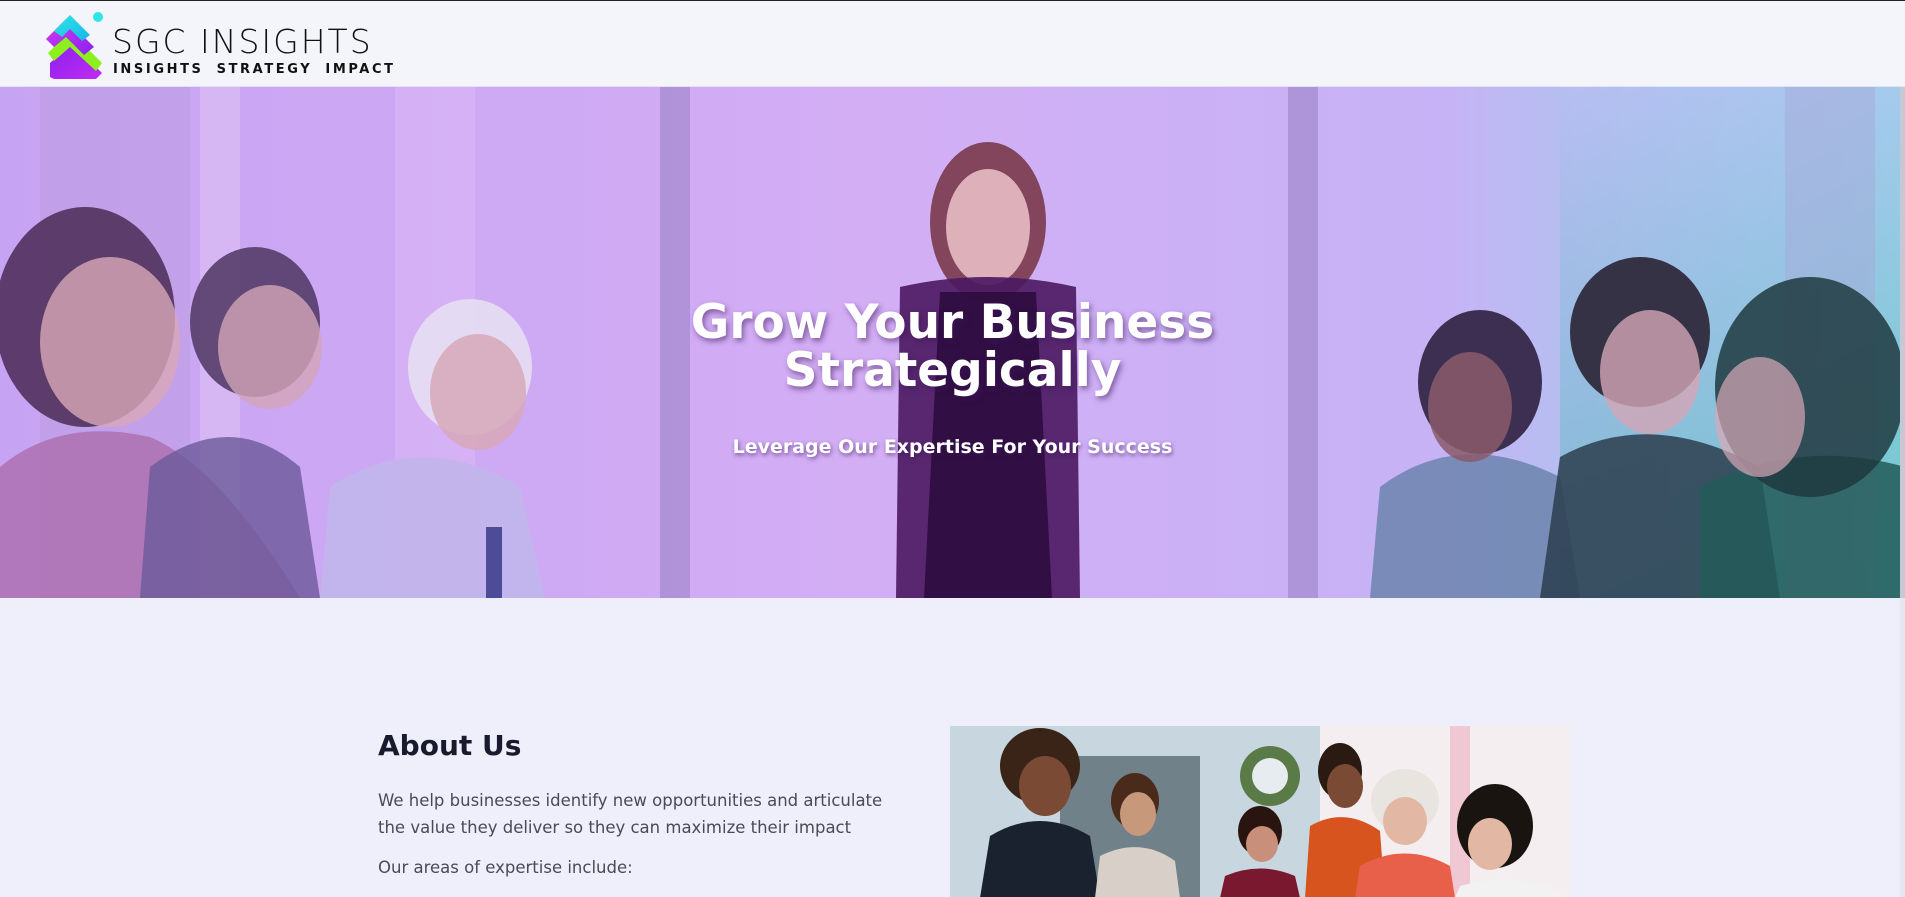 This screenshot has width=1905, height=897. What do you see at coordinates (952, 370) in the screenshot?
I see `hero-title-line-2: Strategically` at bounding box center [952, 370].